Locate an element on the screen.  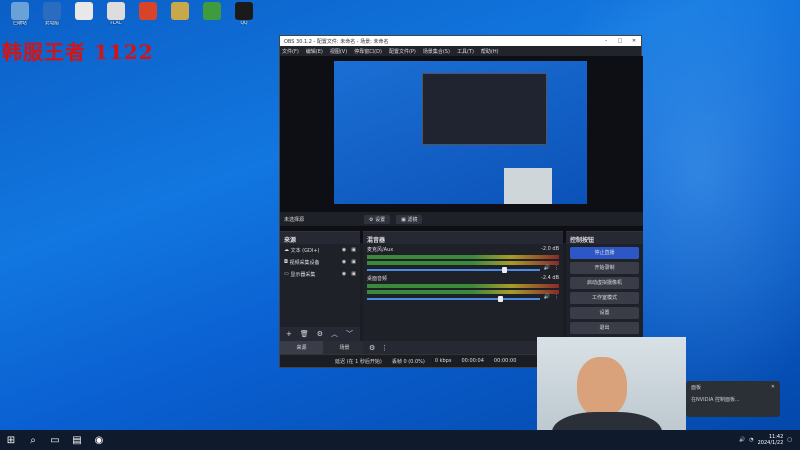
desktop-icon: FLAC is located at coordinates (116, 20).